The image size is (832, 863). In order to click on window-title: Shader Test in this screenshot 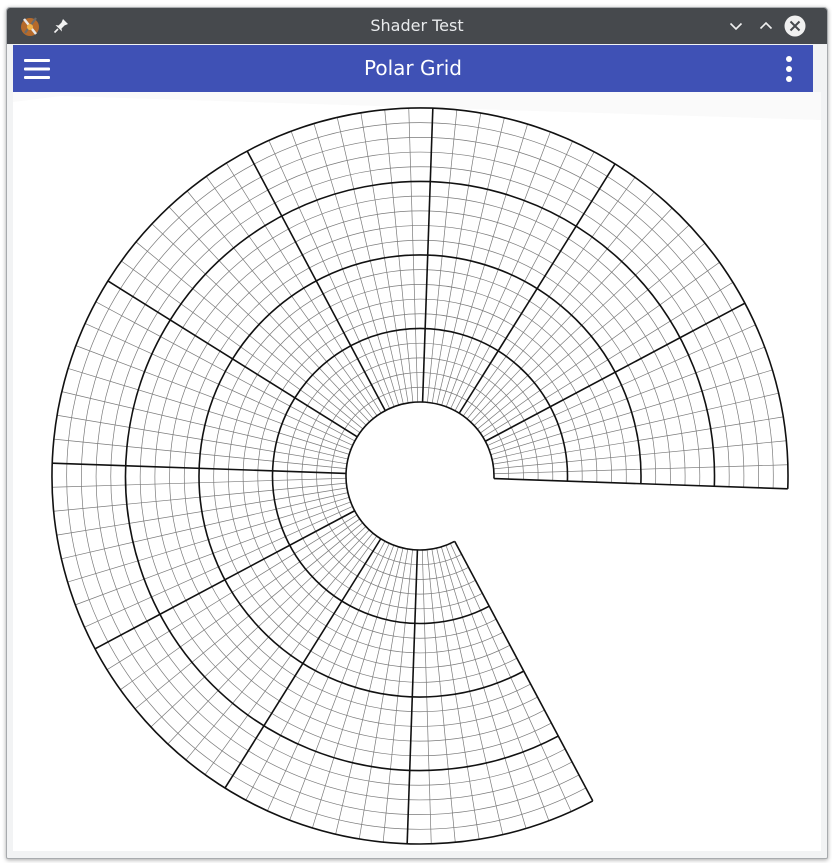, I will do `click(417, 25)`.